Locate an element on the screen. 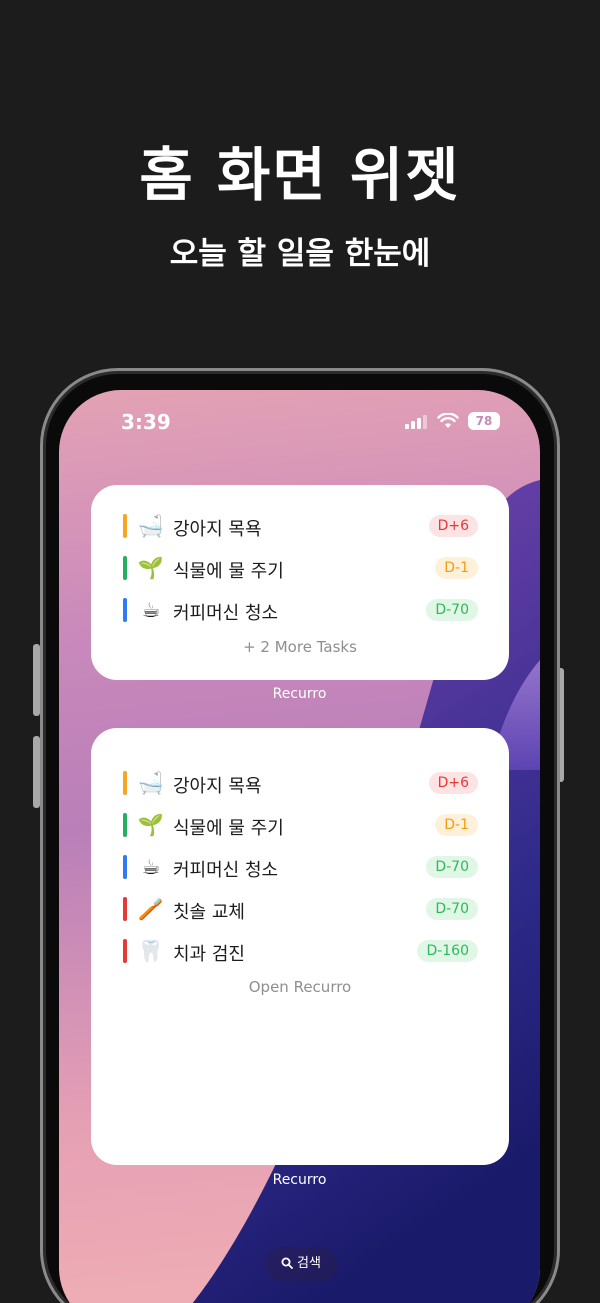 This screenshot has width=600, height=1303. task-name: 칫솔 교체 is located at coordinates (209, 912).